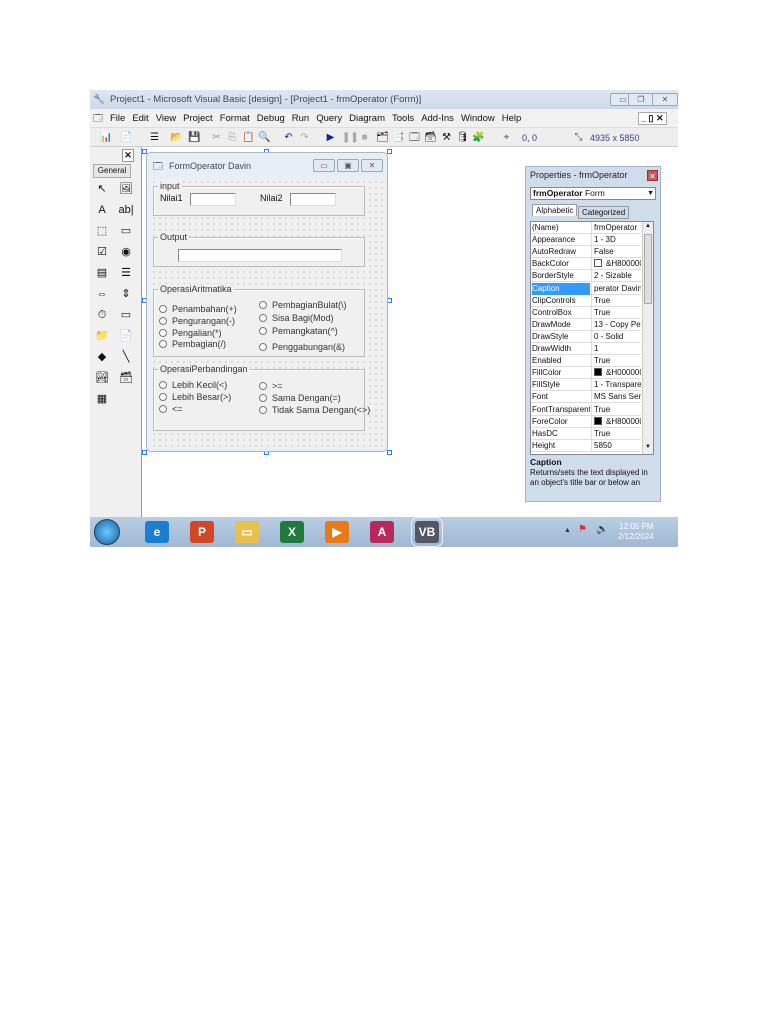  Describe the element at coordinates (350, 137) in the screenshot. I see `pause-icon: ❚❚` at that location.